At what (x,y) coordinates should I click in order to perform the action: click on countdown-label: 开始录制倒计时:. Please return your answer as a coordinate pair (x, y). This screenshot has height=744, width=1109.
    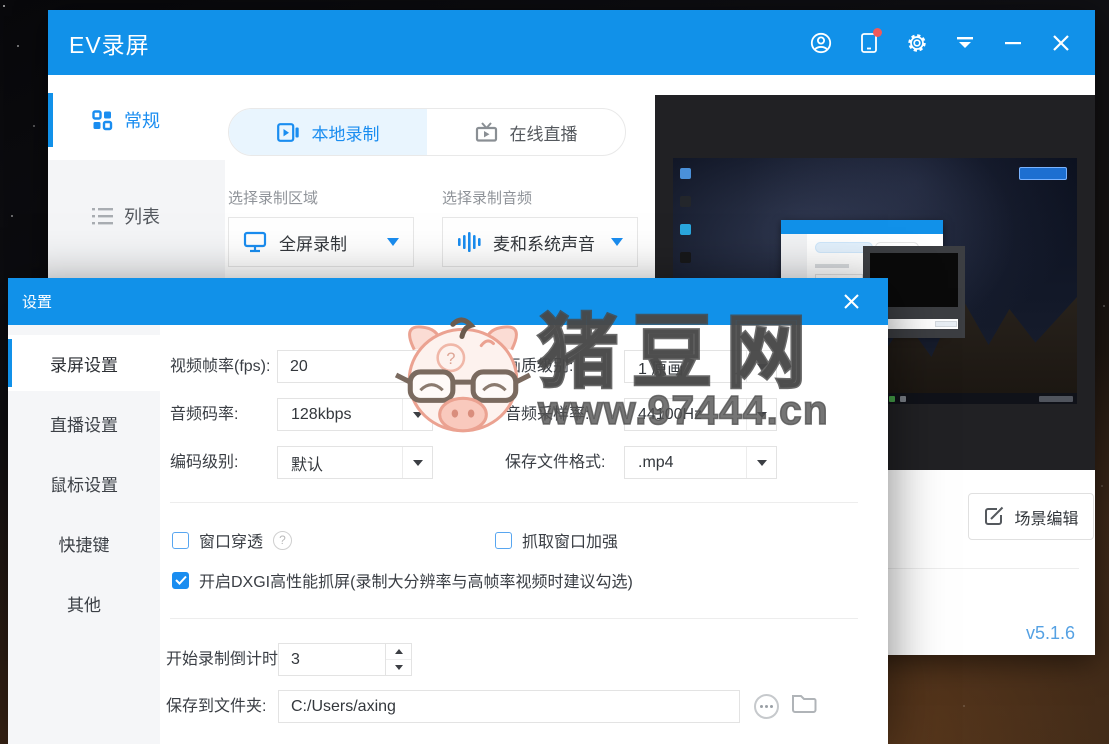
    Looking at the image, I should click on (224, 659).